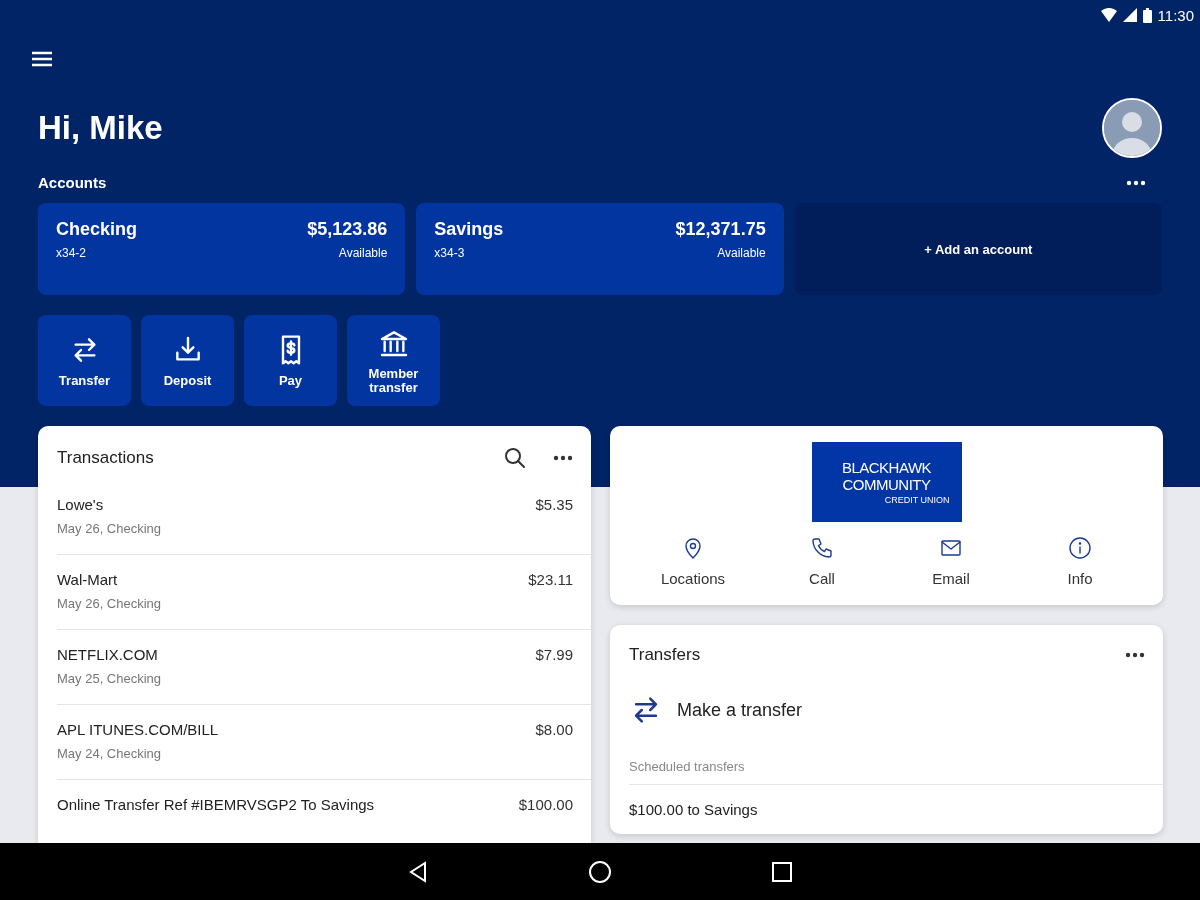 The width and height of the screenshot is (1200, 900). What do you see at coordinates (1129, 15) in the screenshot?
I see `signal-icon` at bounding box center [1129, 15].